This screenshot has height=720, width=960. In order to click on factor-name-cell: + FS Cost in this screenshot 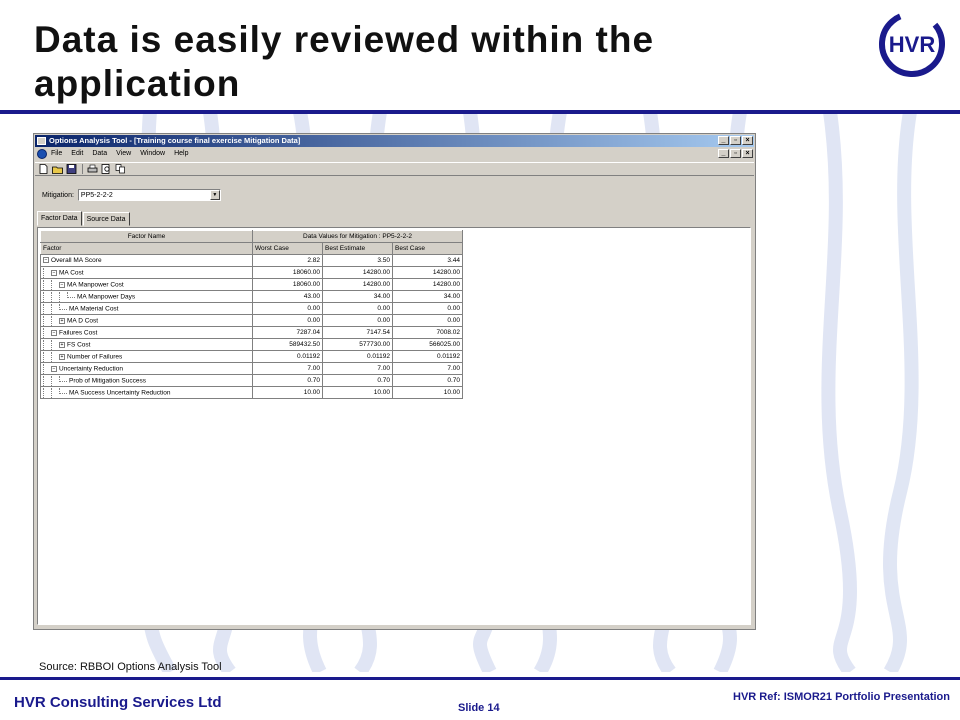, I will do `click(146, 344)`.